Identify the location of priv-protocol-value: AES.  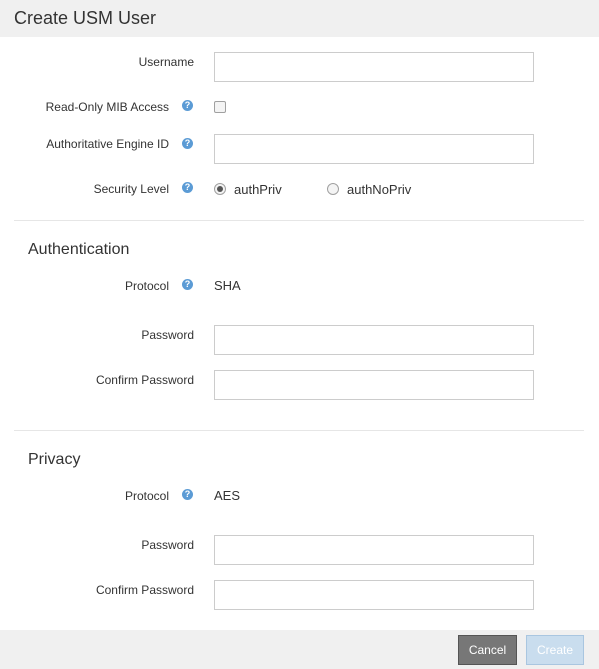
(227, 495).